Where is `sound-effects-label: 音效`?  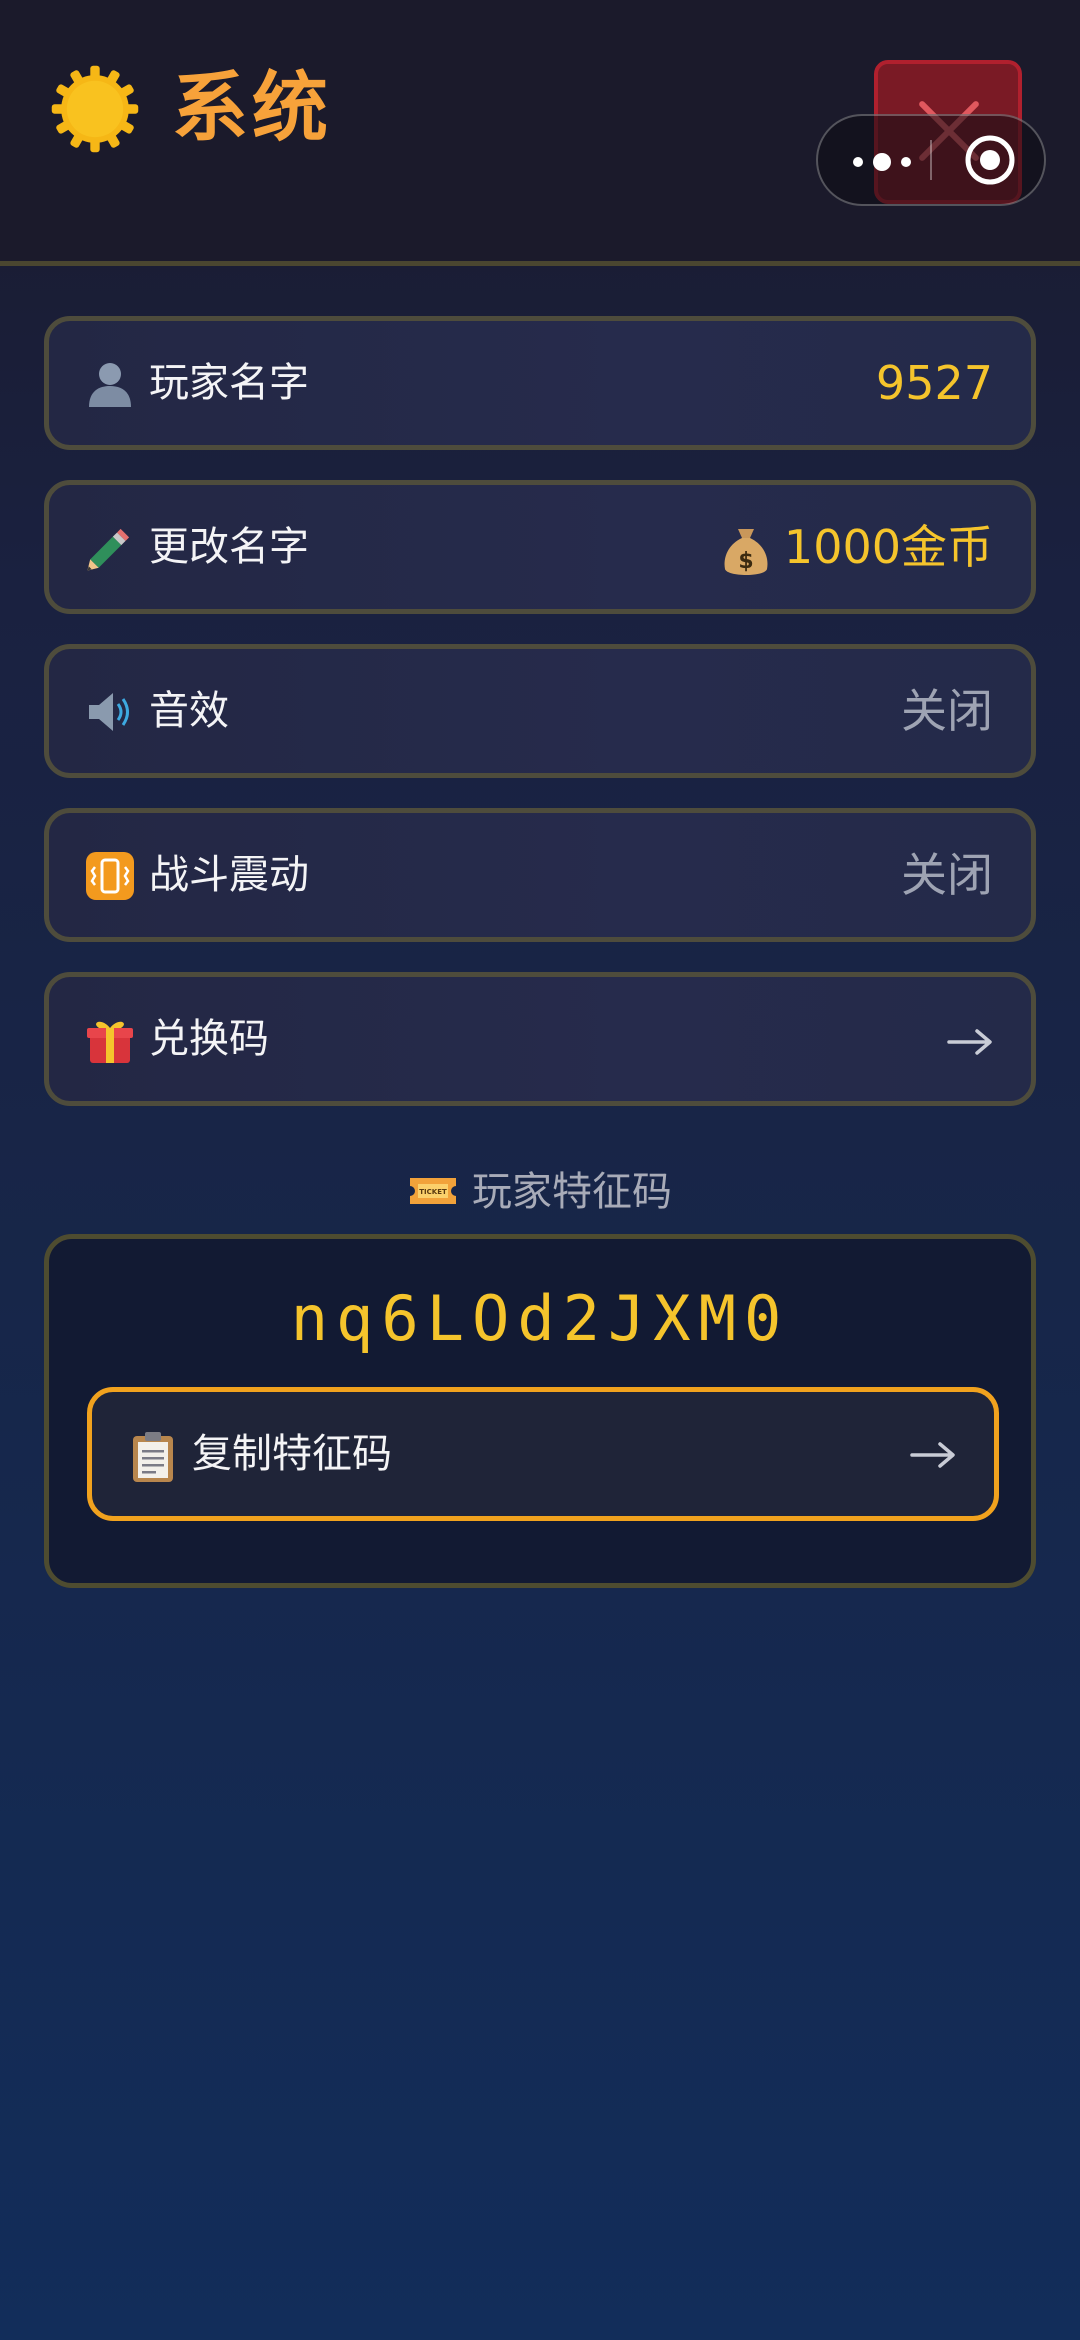 sound-effects-label: 音效 is located at coordinates (189, 711).